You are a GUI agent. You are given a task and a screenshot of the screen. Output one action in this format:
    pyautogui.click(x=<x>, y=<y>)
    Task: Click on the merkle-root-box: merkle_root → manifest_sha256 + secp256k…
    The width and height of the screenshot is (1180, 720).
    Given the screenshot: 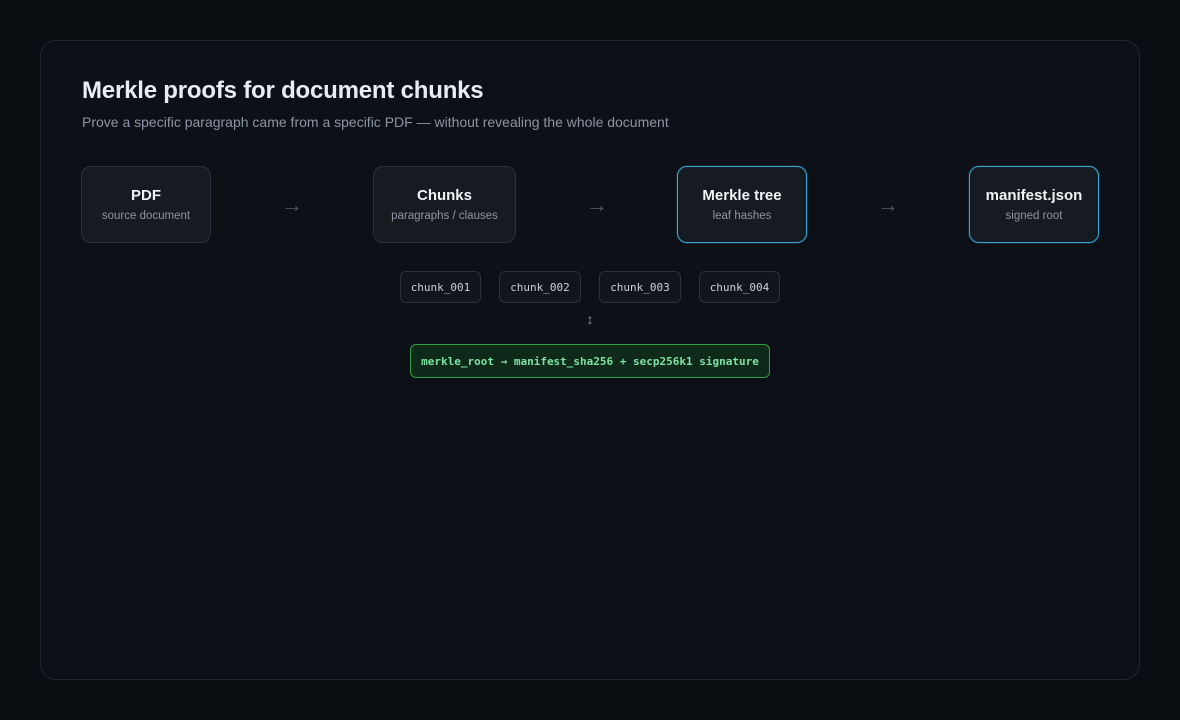 What is the action you would take?
    pyautogui.click(x=590, y=361)
    